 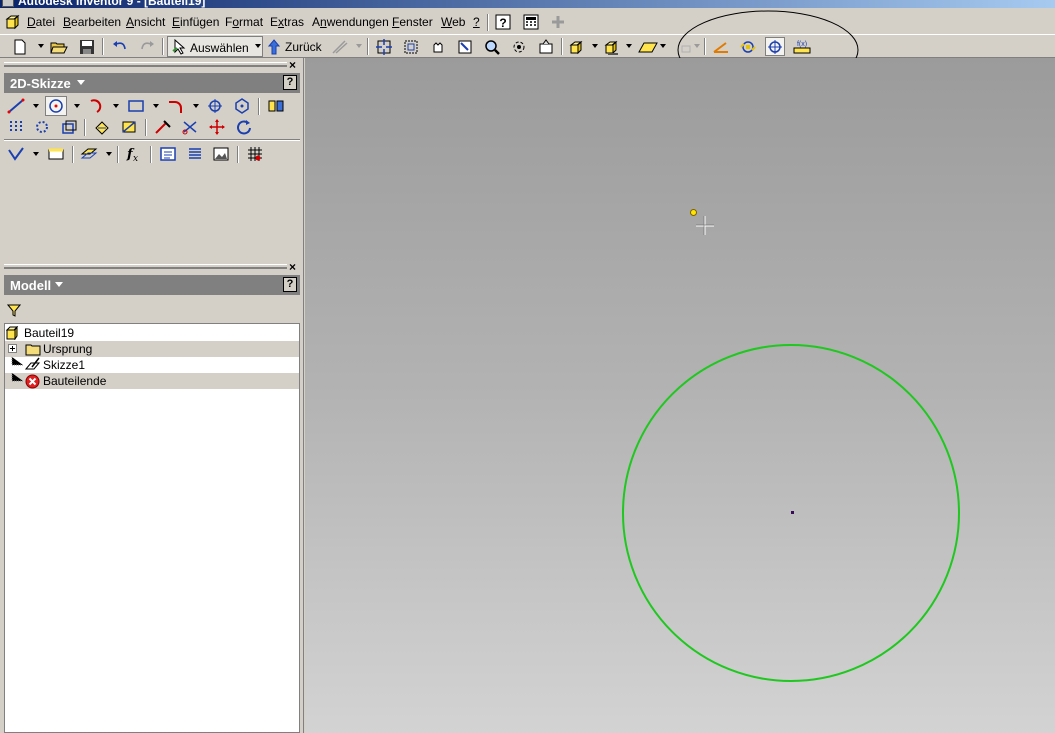 I want to click on work-plane-button, so click(x=648, y=46).